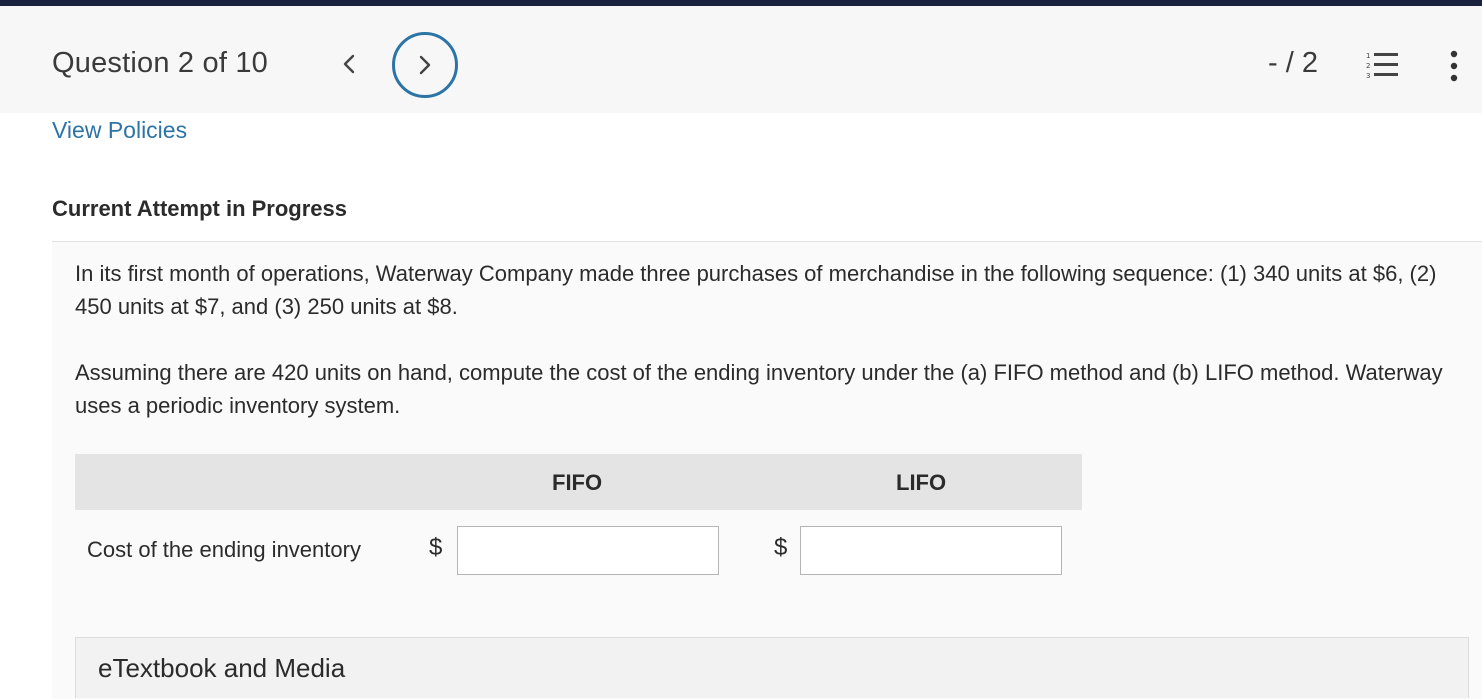 The image size is (1482, 699). I want to click on lifo-answer-input, so click(931, 550).